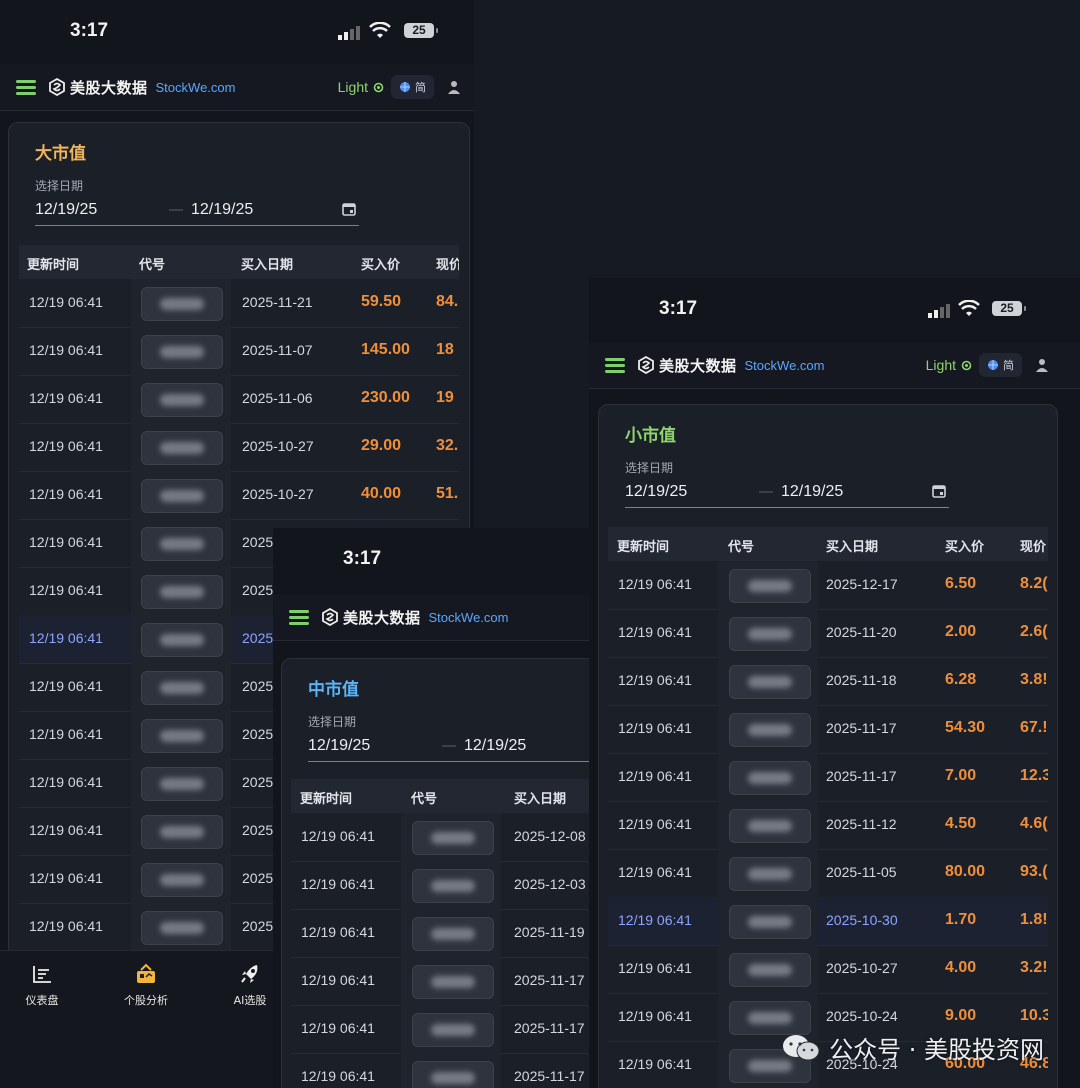 This screenshot has height=1088, width=1080. Describe the element at coordinates (237, 30) in the screenshot. I see `status-bar: 3:17 25` at that location.